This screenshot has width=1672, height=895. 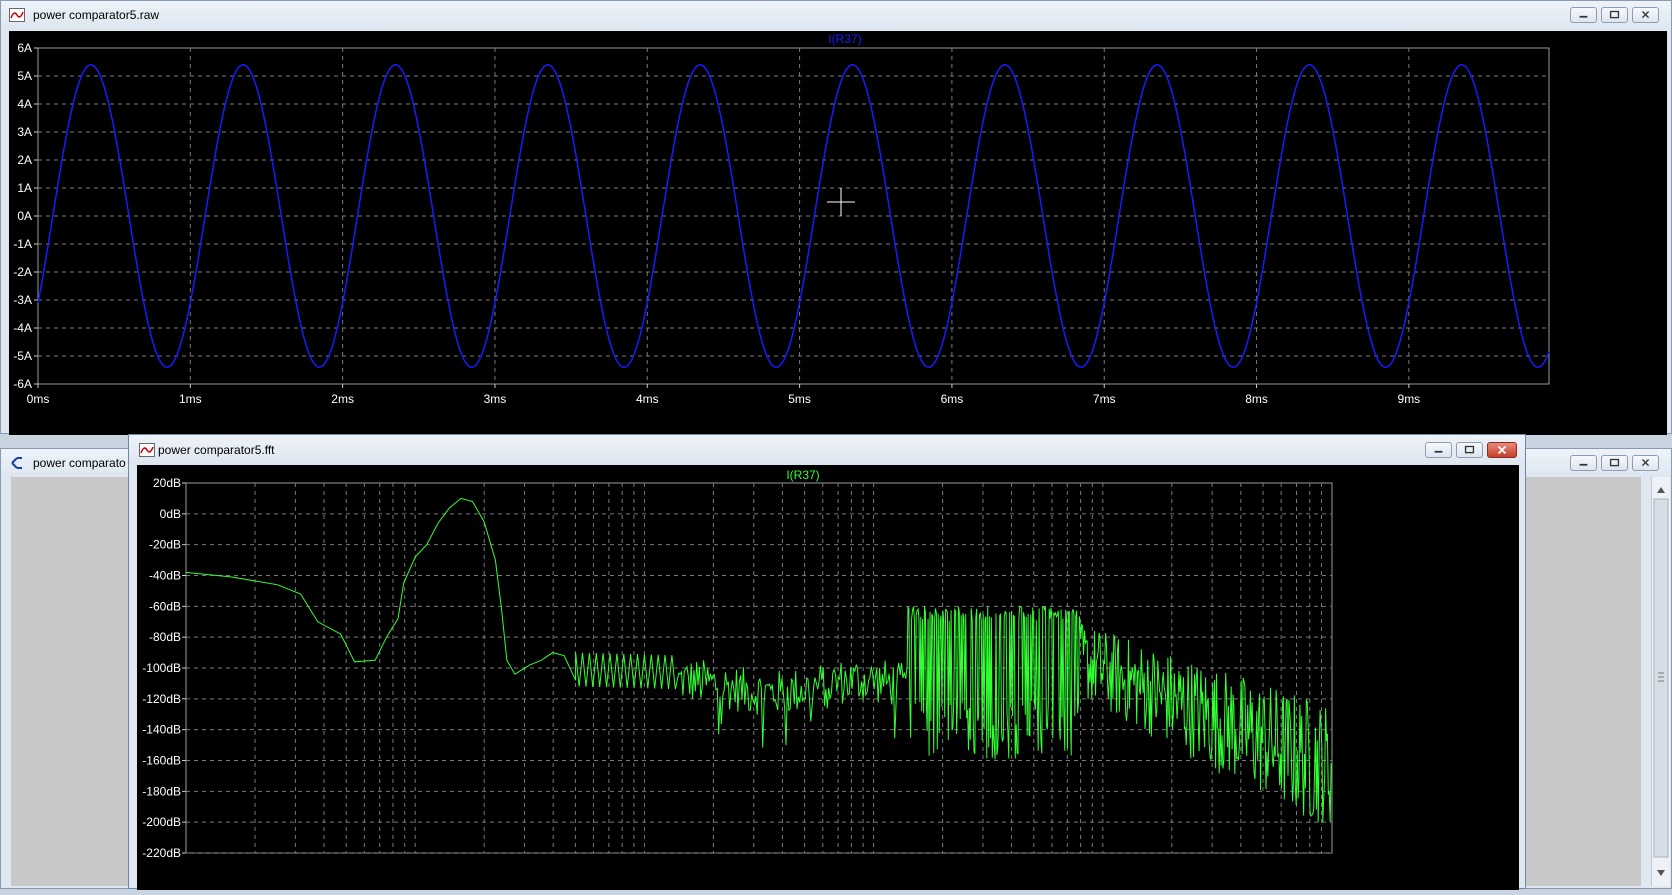 What do you see at coordinates (22, 328) in the screenshot?
I see `y-tick-label: -4A` at bounding box center [22, 328].